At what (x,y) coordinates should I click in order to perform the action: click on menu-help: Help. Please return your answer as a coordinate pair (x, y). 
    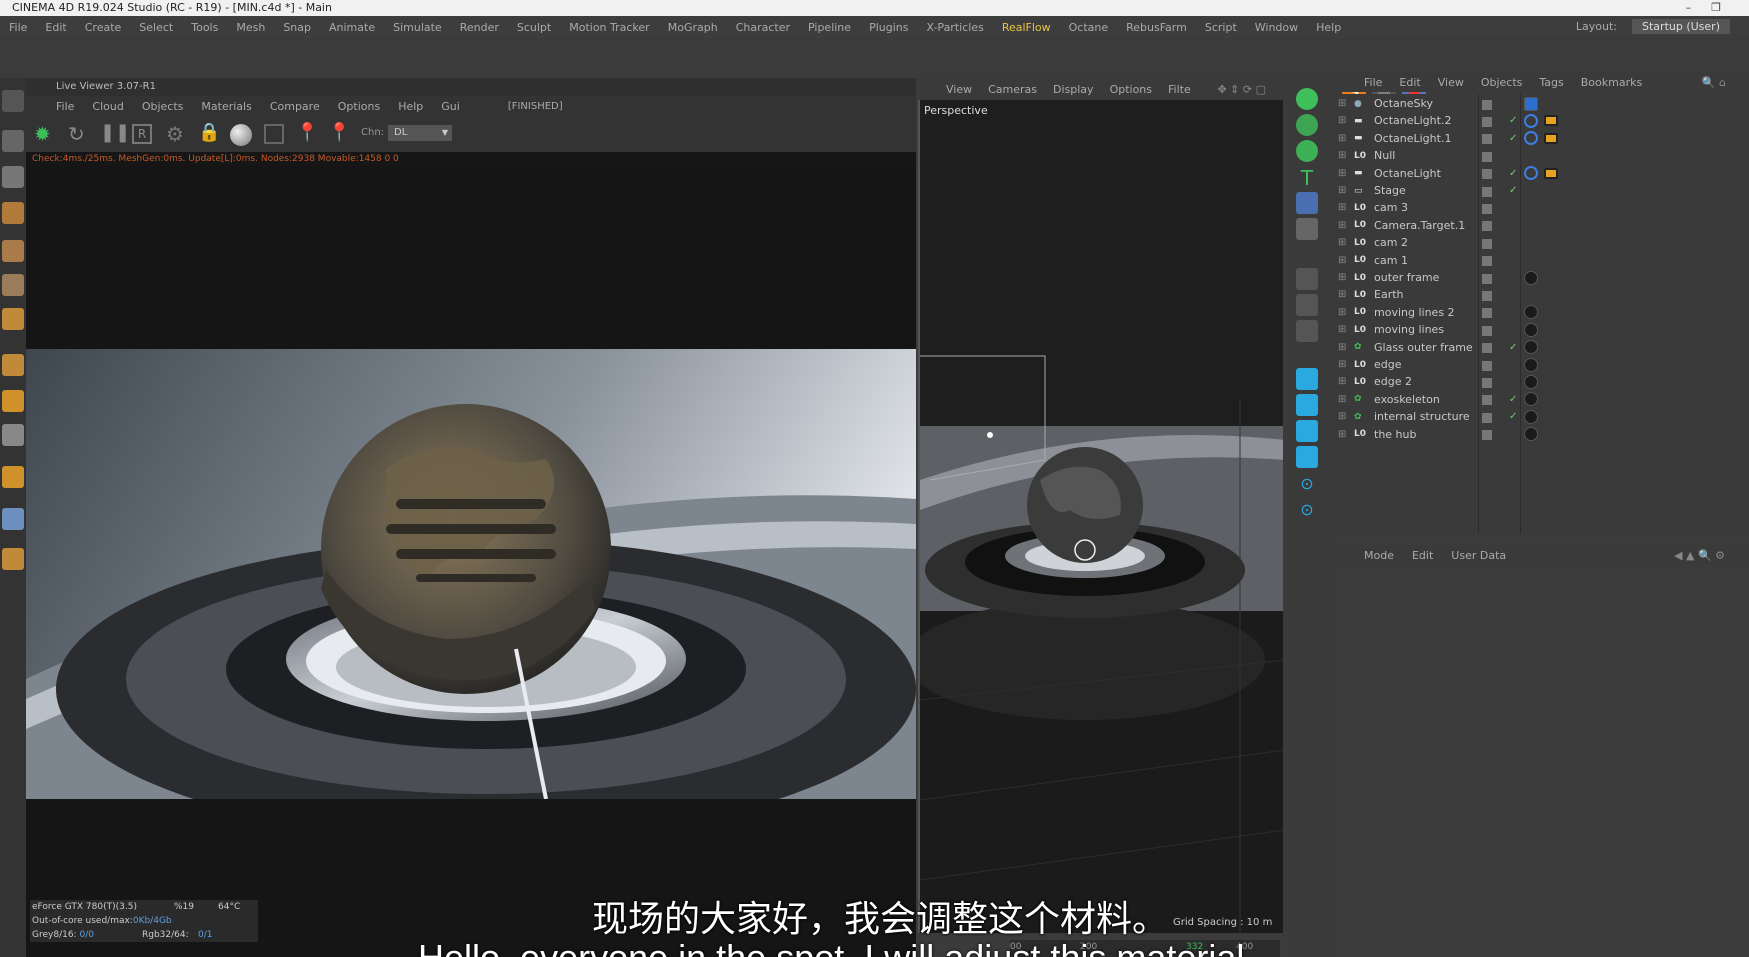
    Looking at the image, I should click on (1328, 27).